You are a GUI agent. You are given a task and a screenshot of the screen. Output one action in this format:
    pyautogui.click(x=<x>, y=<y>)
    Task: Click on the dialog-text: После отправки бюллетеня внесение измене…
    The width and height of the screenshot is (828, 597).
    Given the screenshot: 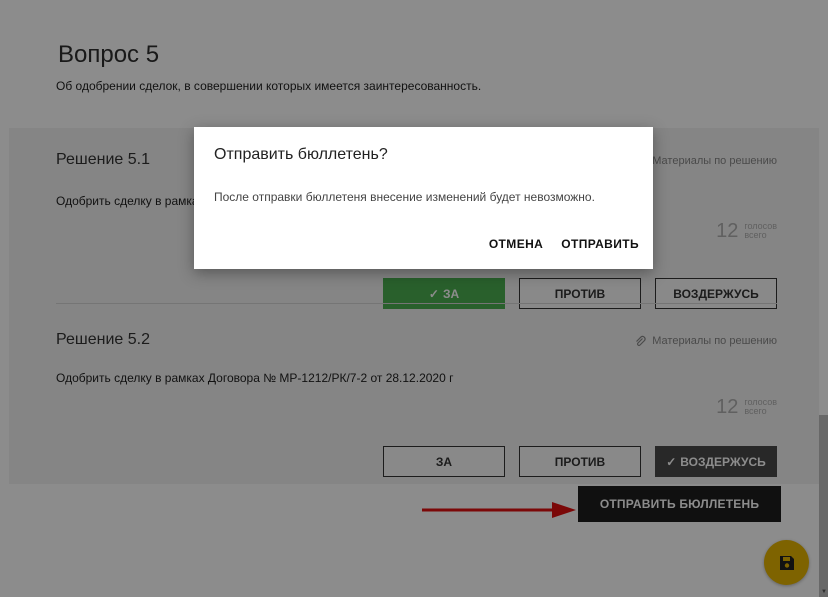 What is the action you would take?
    pyautogui.click(x=404, y=197)
    